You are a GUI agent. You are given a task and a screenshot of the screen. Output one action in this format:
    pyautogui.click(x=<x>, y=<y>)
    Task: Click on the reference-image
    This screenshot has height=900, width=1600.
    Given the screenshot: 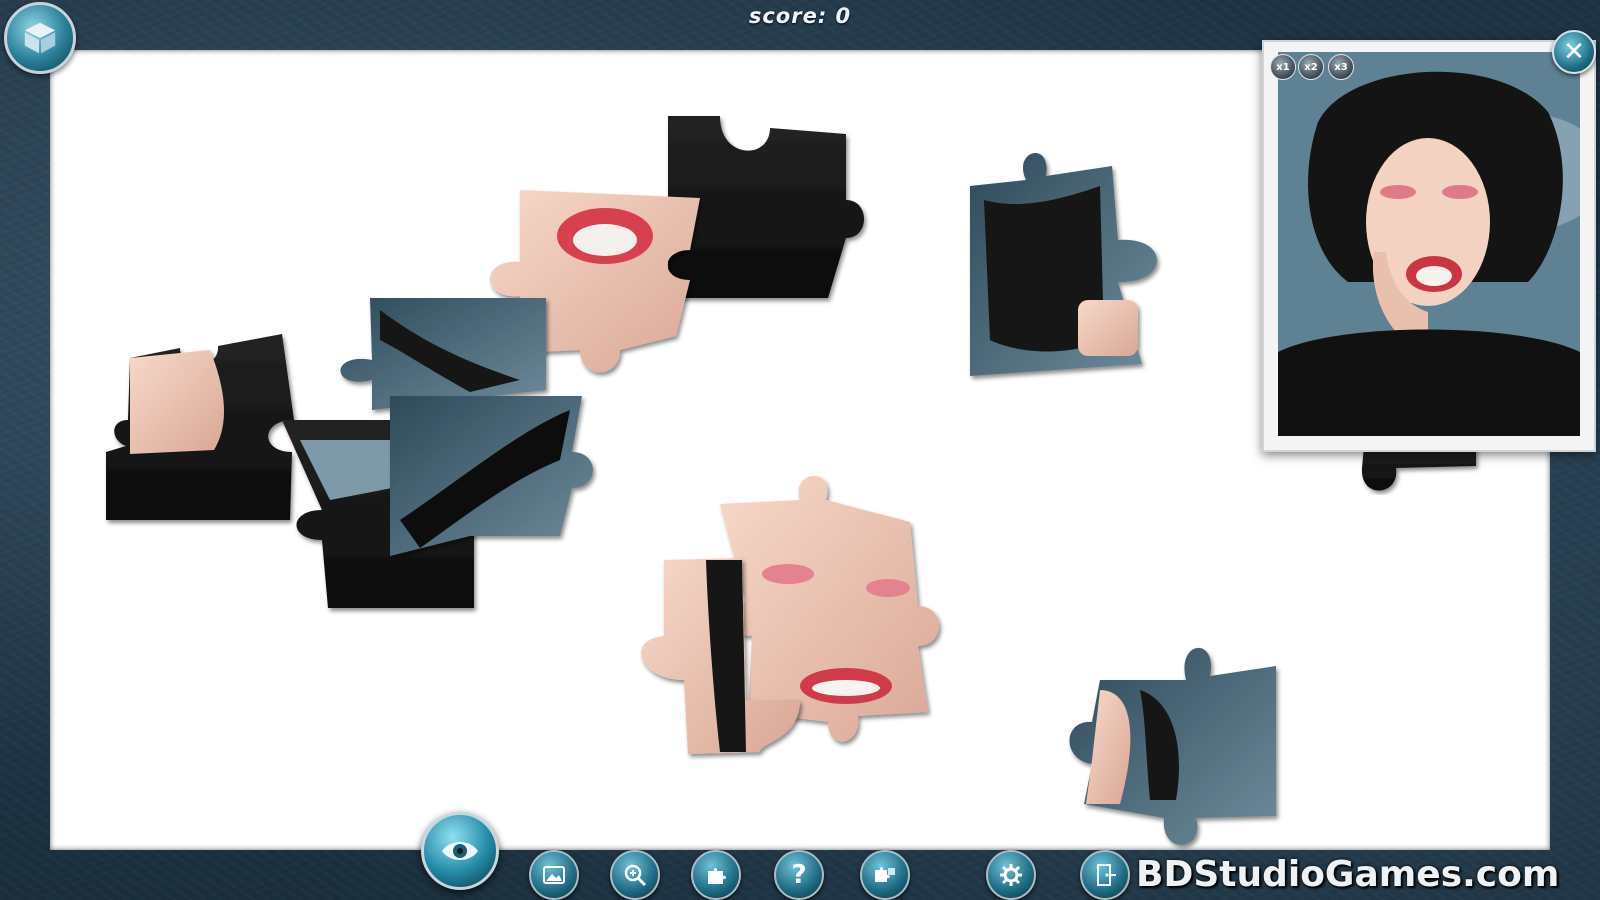 What is the action you would take?
    pyautogui.click(x=1429, y=244)
    